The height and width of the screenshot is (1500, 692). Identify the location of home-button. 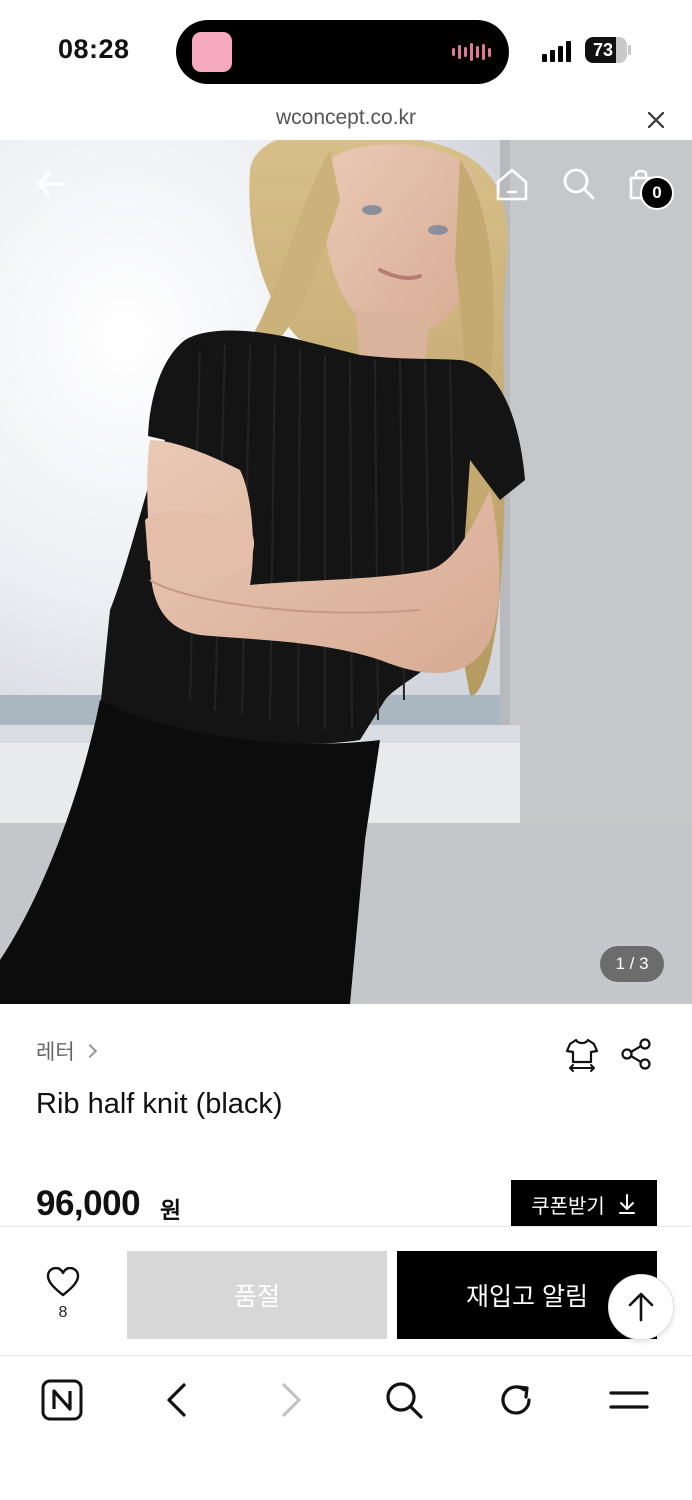
(512, 184).